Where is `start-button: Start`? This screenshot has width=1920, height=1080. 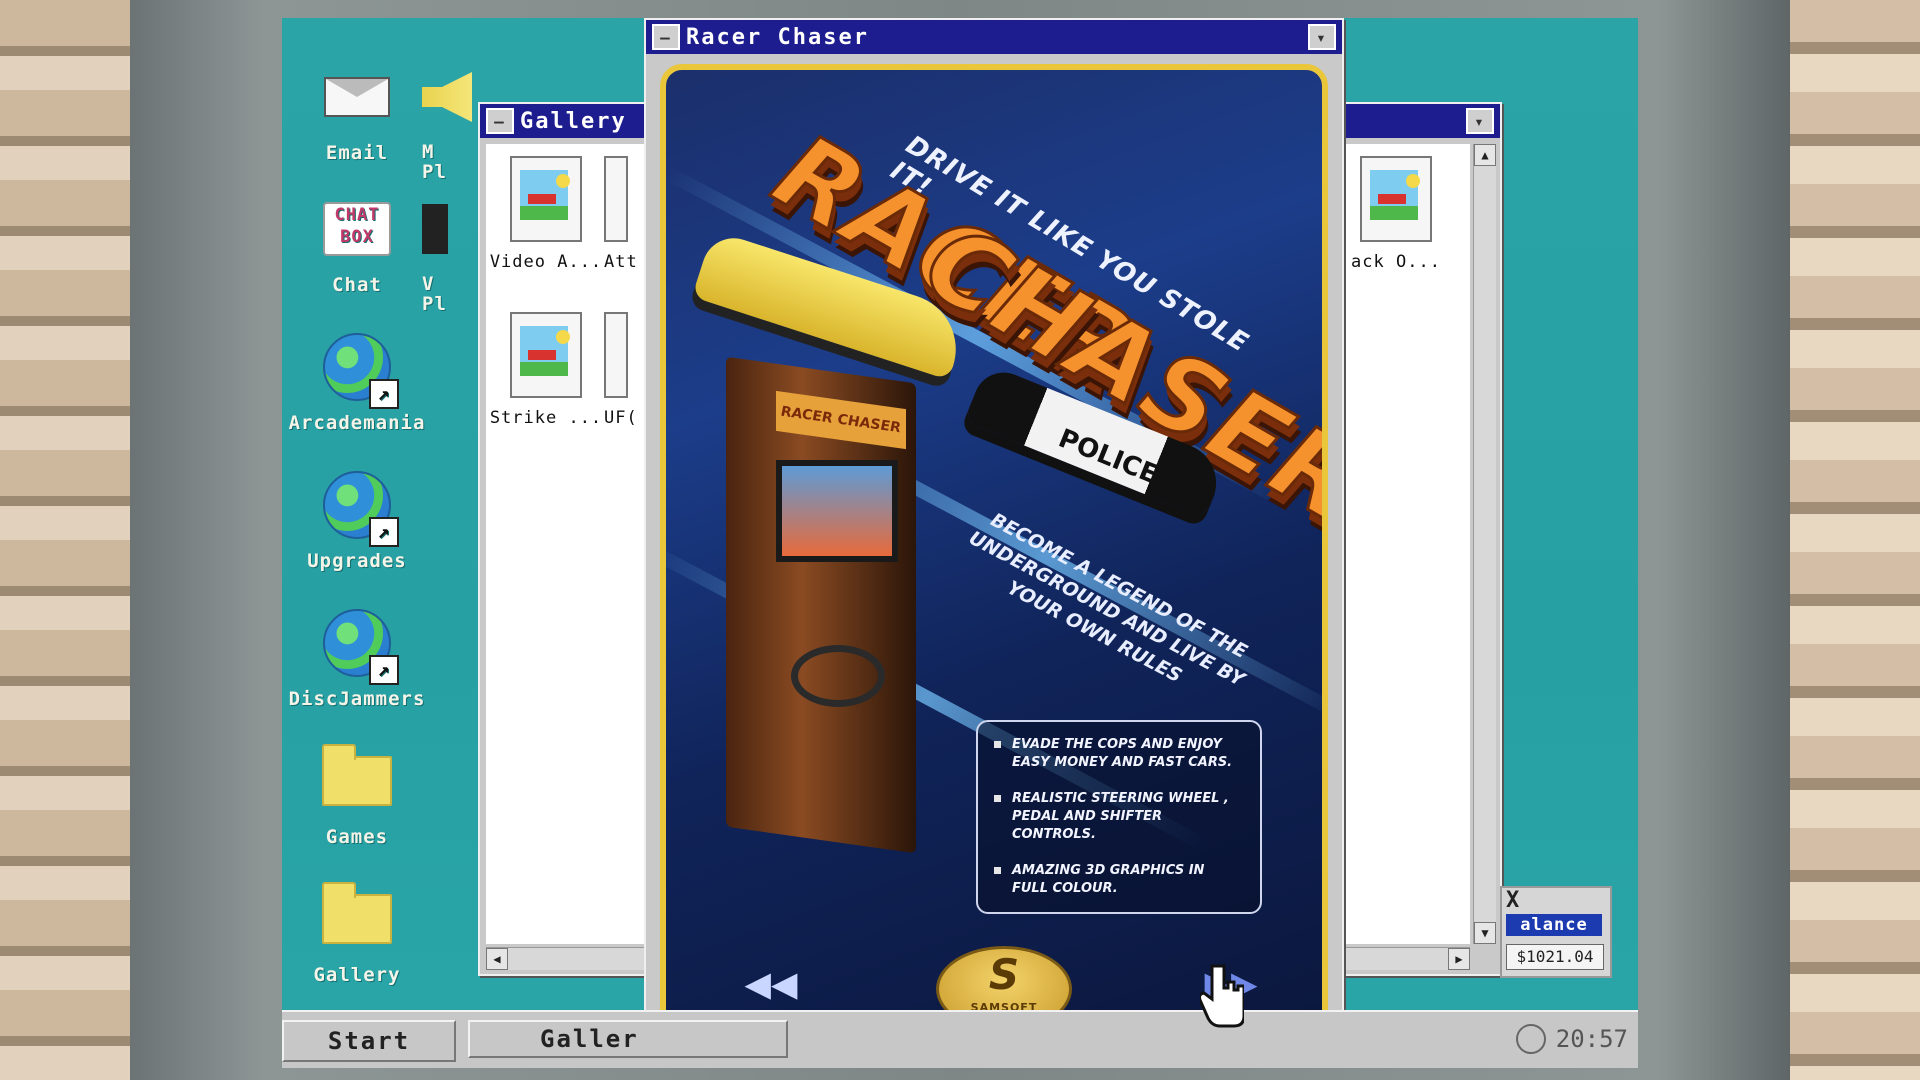
start-button: Start is located at coordinates (369, 1041).